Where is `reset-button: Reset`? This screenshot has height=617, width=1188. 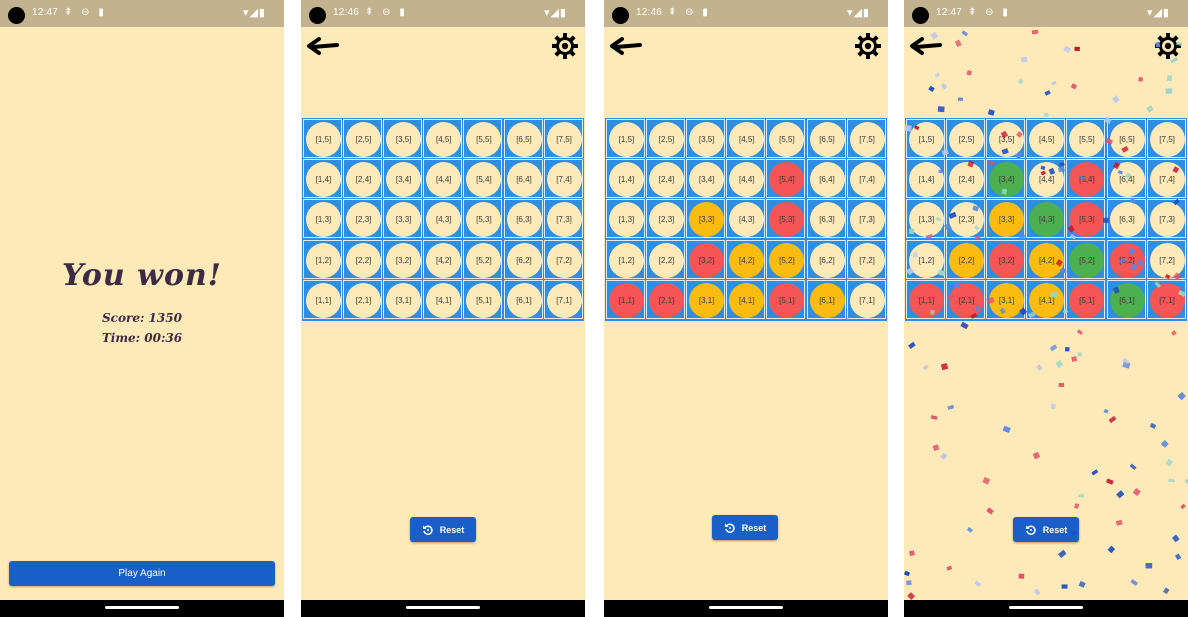 reset-button: Reset is located at coordinates (745, 527).